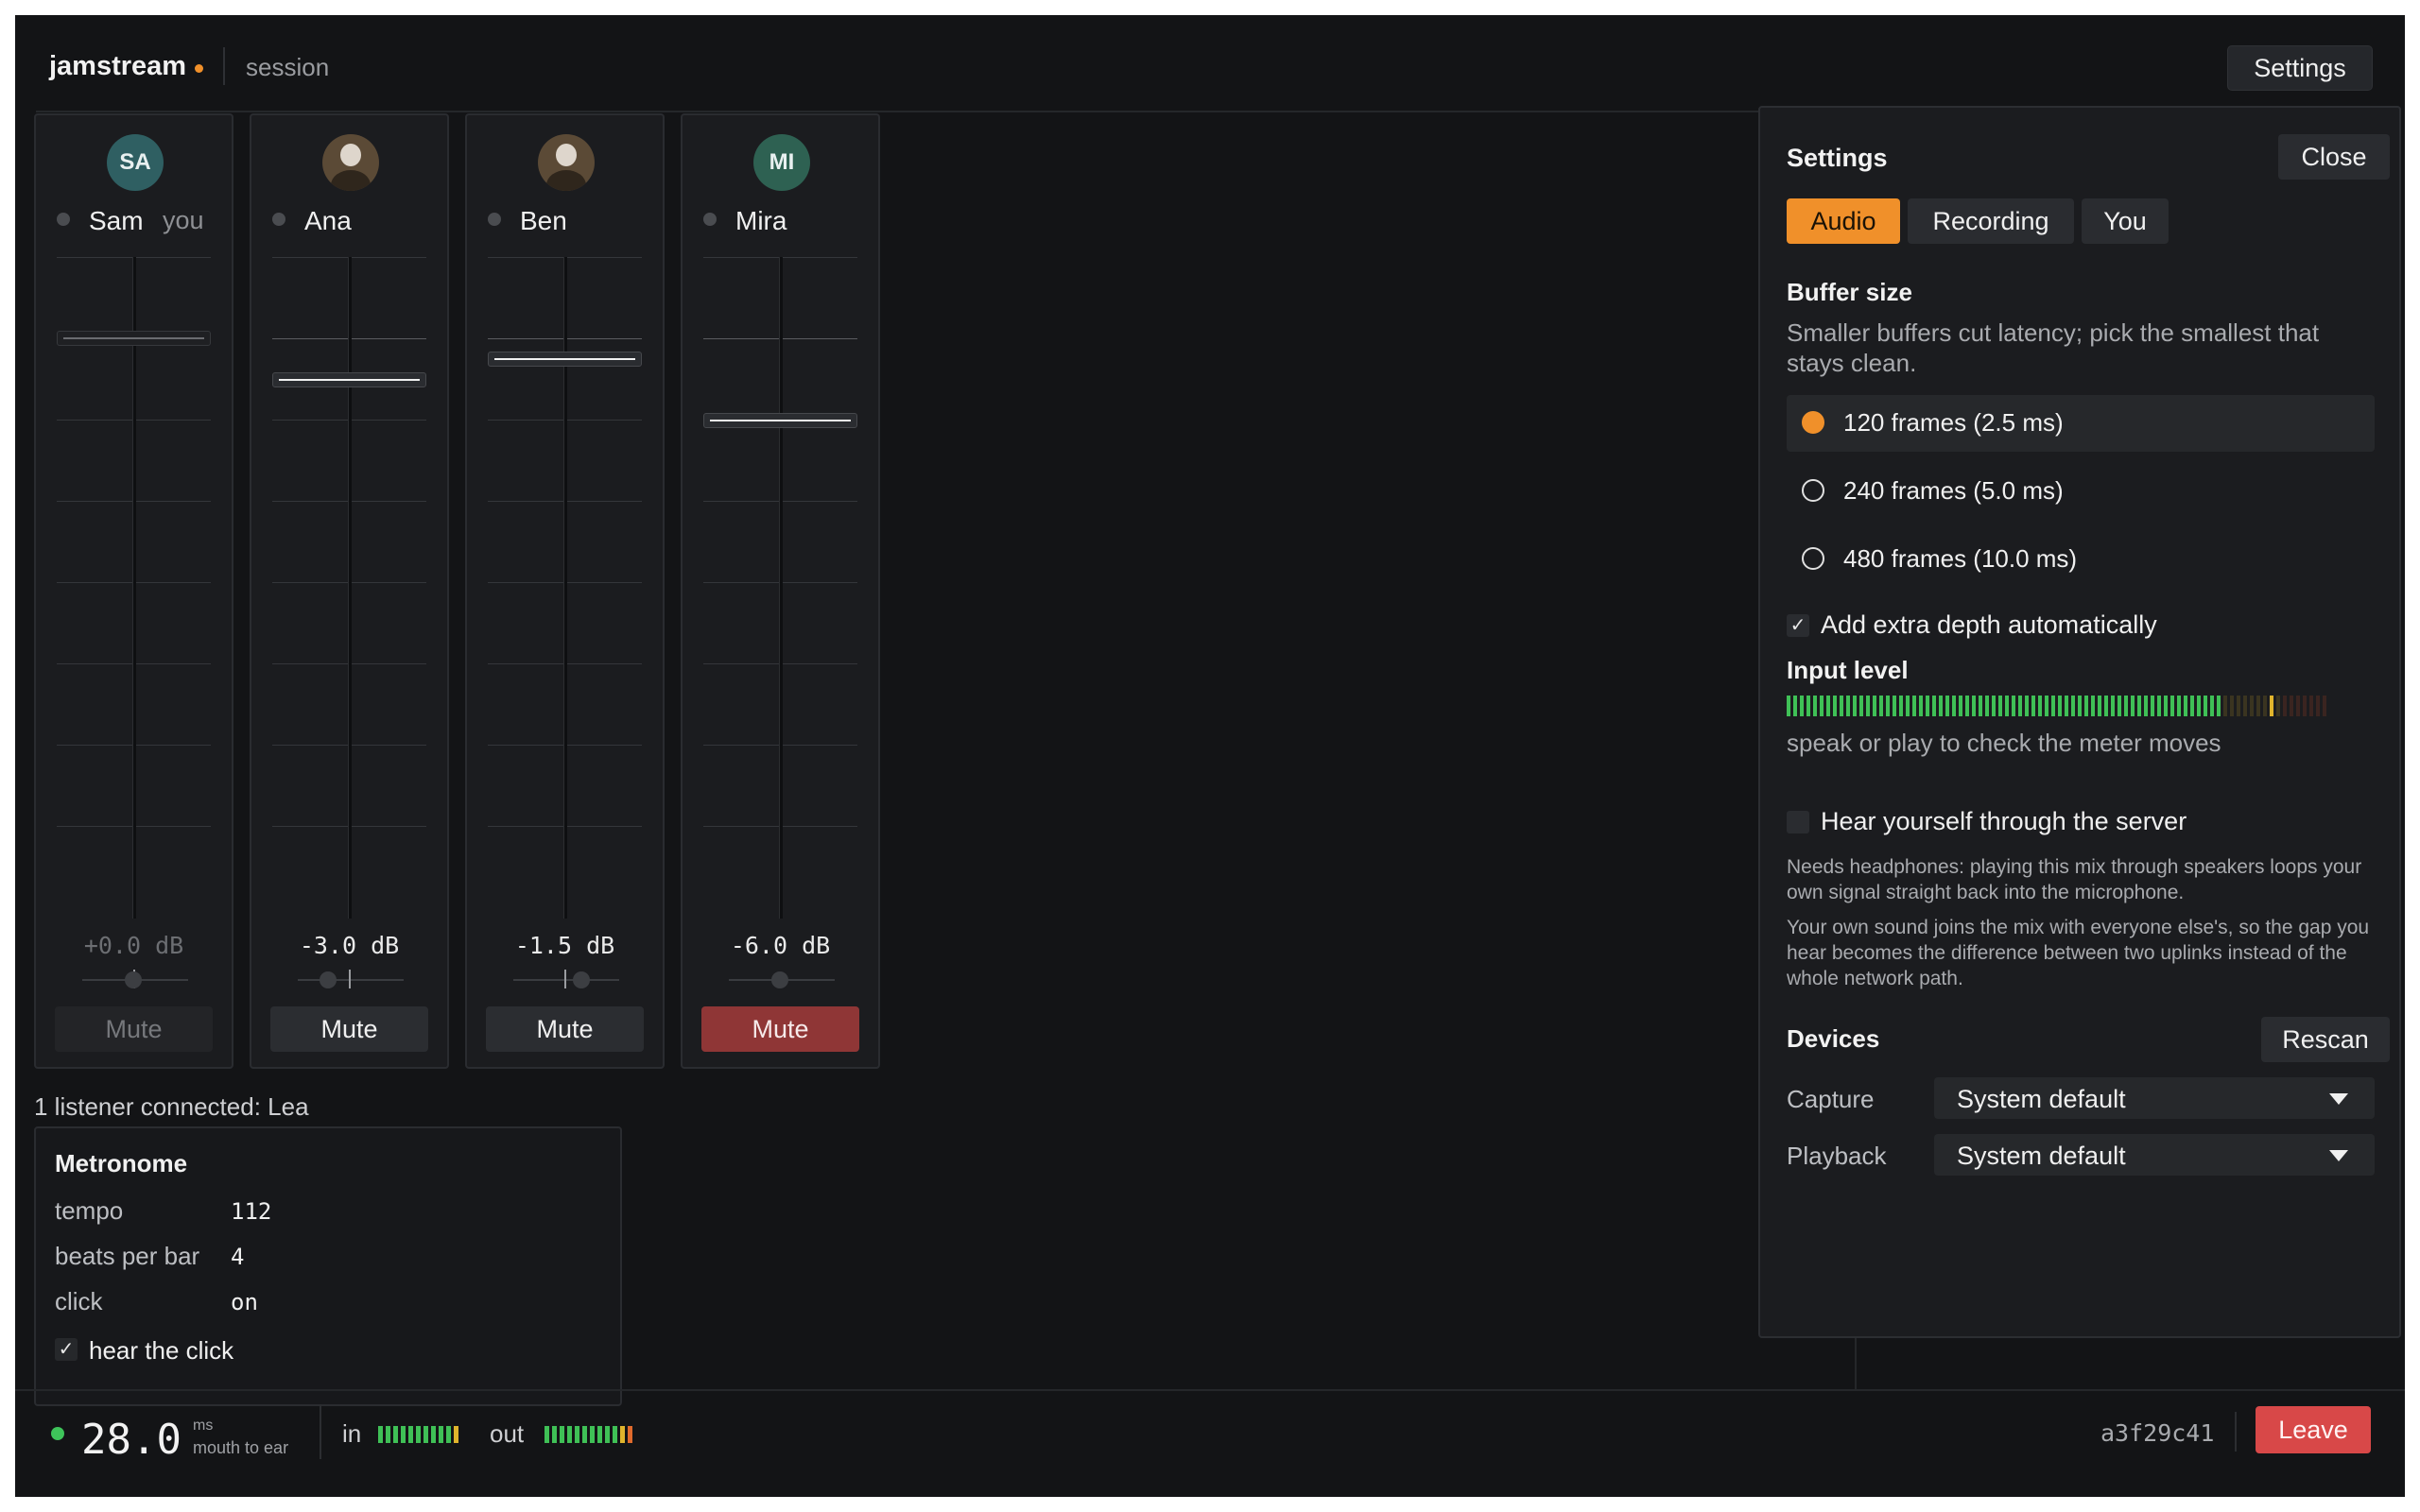 The height and width of the screenshot is (1512, 2420). Describe the element at coordinates (63, 219) in the screenshot. I see `status-dot` at that location.